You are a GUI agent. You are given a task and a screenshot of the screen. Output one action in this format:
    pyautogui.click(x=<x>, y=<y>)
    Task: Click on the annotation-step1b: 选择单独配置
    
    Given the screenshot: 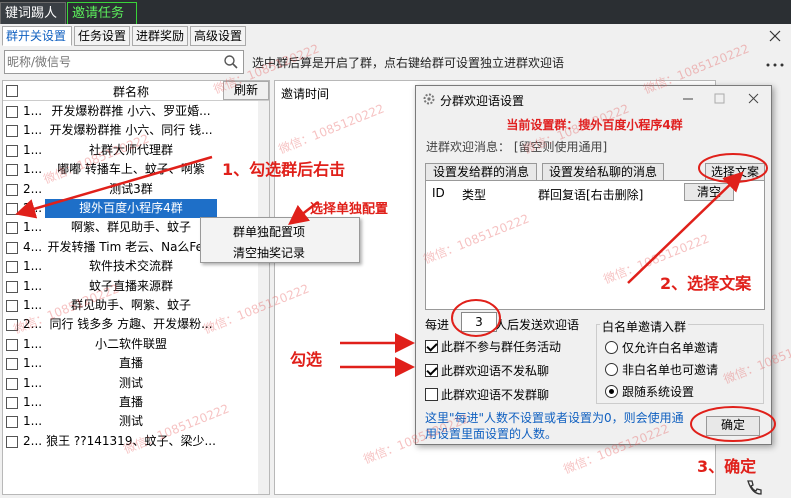 What is the action you would take?
    pyautogui.click(x=349, y=209)
    